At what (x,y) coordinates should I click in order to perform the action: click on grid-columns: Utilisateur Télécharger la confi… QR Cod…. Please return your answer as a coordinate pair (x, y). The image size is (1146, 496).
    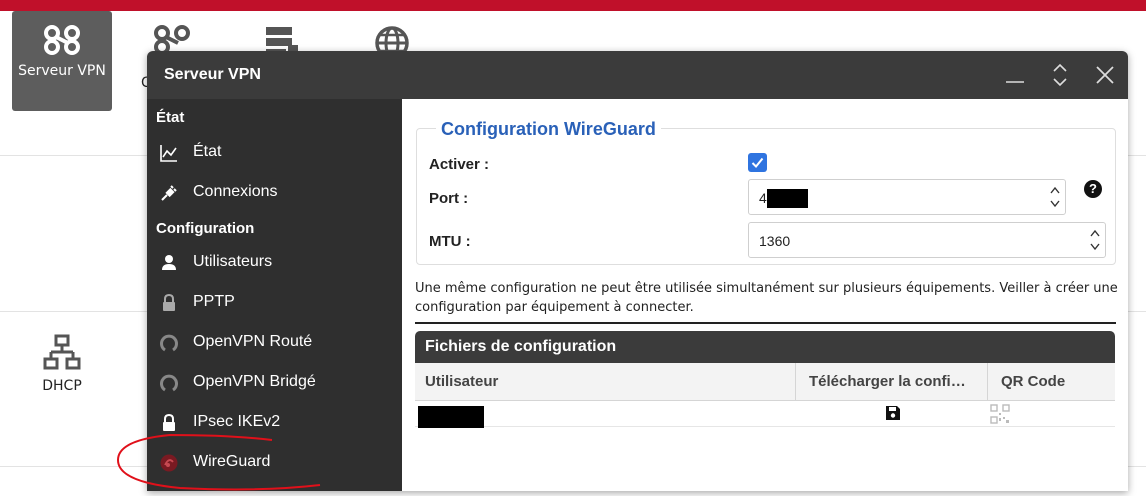
    Looking at the image, I should click on (765, 382).